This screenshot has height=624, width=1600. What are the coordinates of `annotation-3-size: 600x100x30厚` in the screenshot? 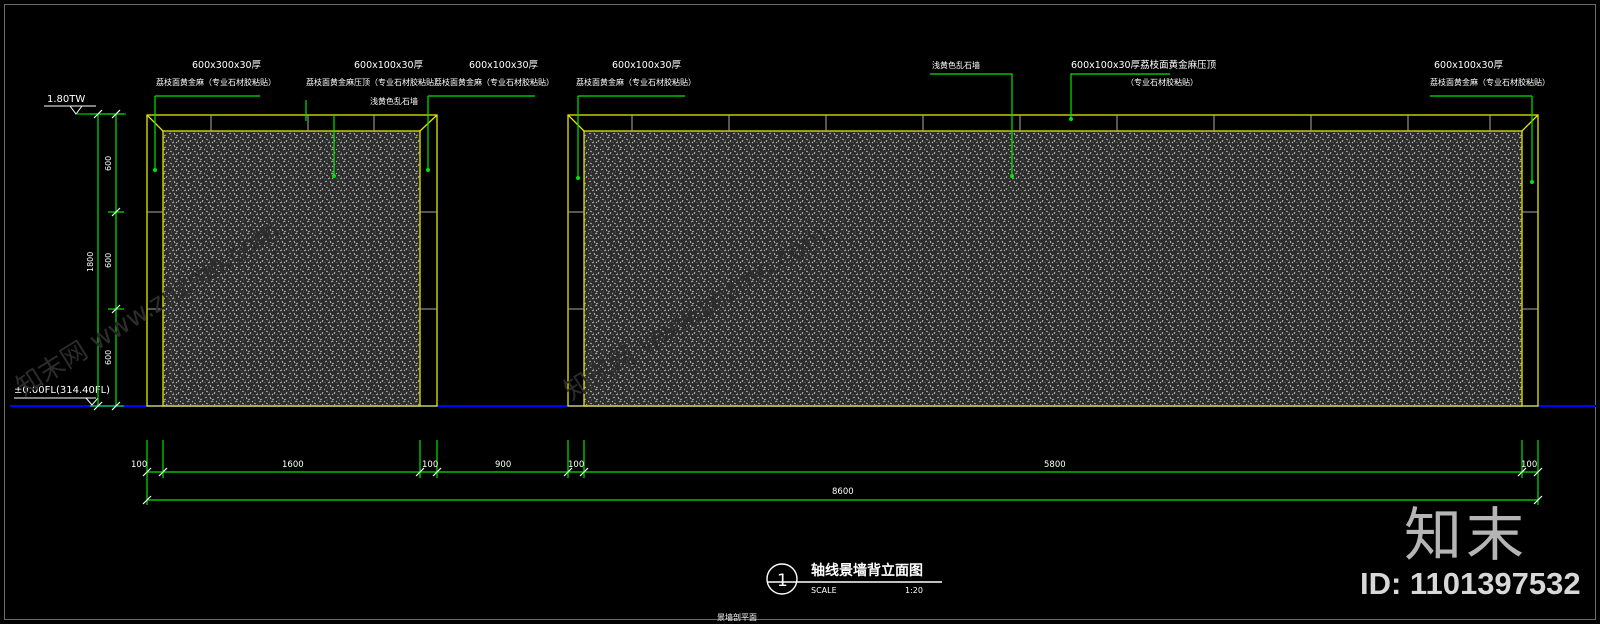 It's located at (504, 65).